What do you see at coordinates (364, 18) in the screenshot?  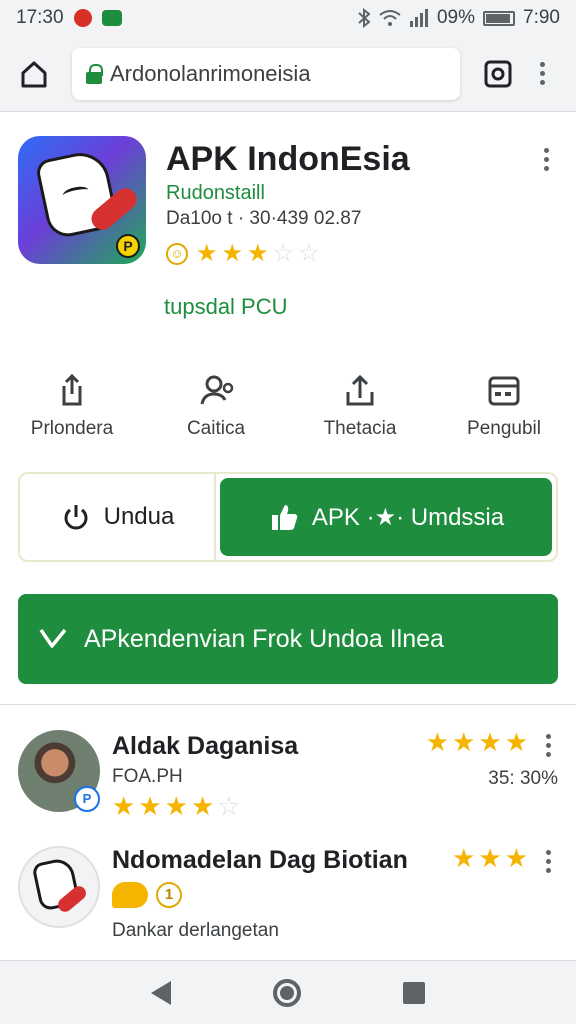 I see `bluetooth-icon` at bounding box center [364, 18].